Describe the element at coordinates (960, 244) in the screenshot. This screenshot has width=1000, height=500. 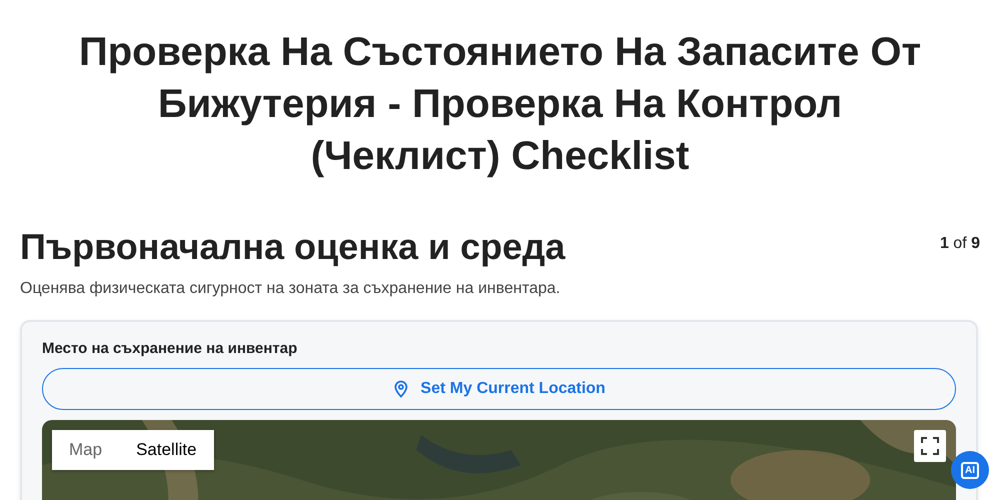
I see `step-counter: 1 of 9` at that location.